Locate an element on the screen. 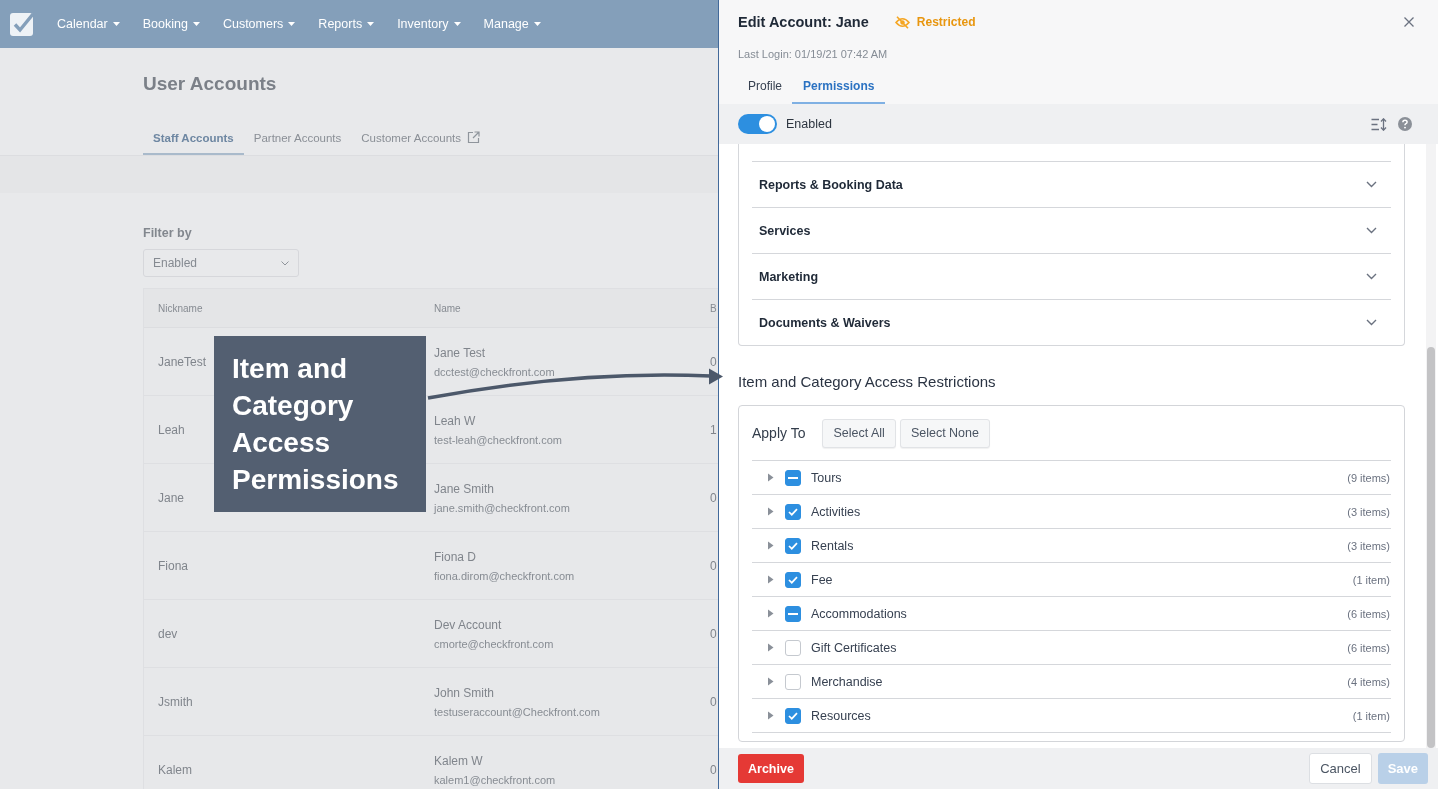 The width and height of the screenshot is (1438, 789). item-count: (9 items) is located at coordinates (1369, 477).